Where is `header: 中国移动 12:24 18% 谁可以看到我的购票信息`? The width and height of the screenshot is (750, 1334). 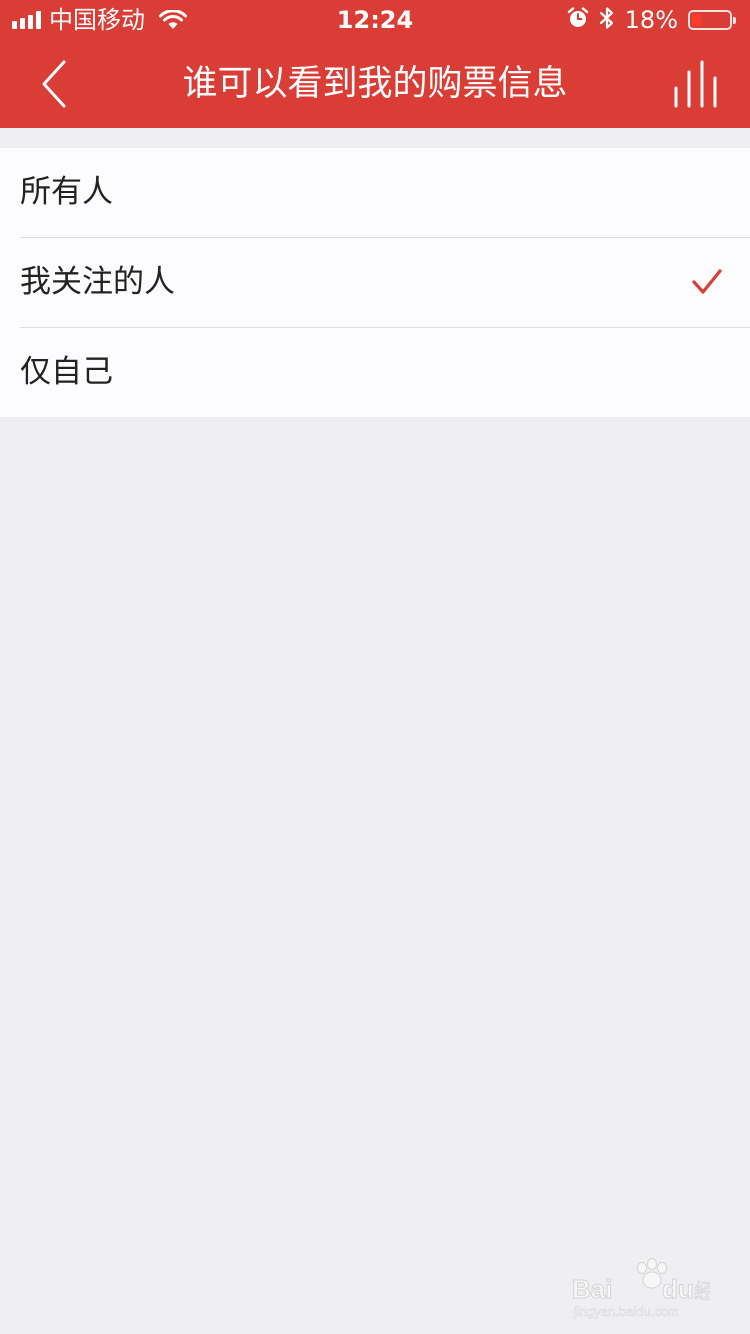
header: 中国移动 12:24 18% 谁可以看到我的购票信息 is located at coordinates (375, 64).